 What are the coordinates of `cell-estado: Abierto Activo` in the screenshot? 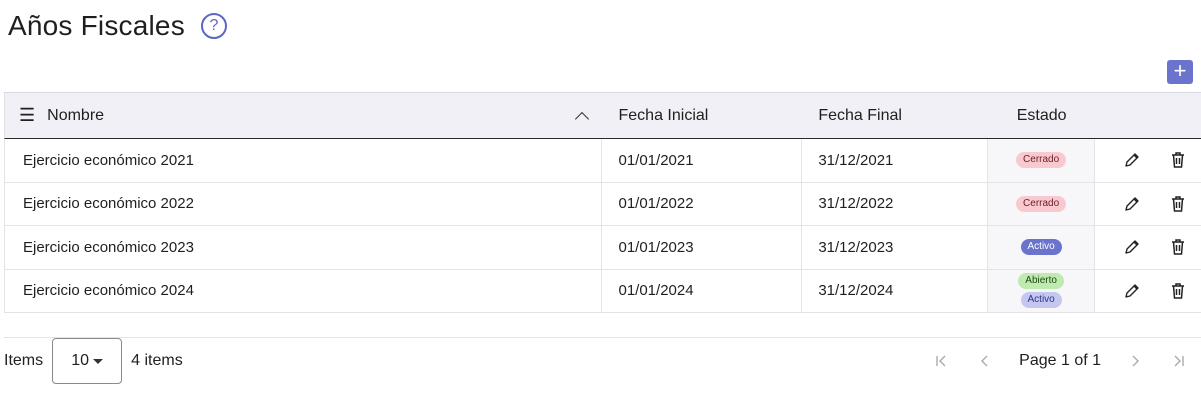 It's located at (1042, 290).